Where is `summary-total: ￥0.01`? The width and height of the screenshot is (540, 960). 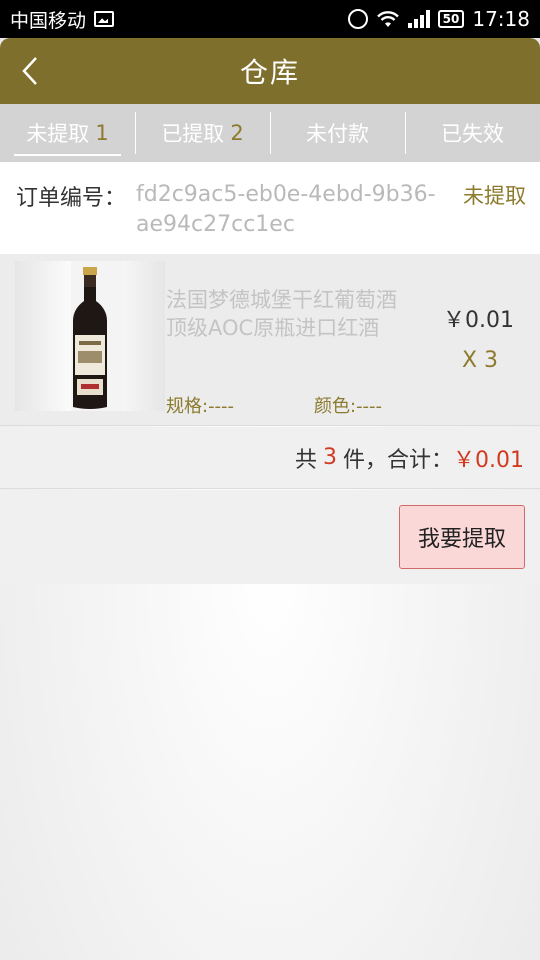 summary-total: ￥0.01 is located at coordinates (488, 460).